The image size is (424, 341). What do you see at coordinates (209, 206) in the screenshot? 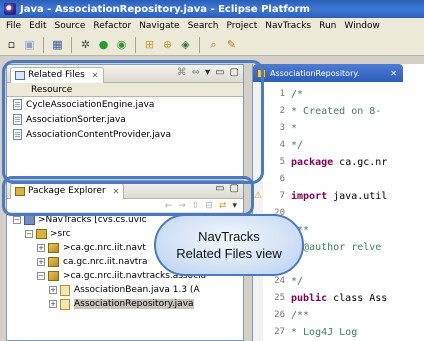
I see `collapse-all-icon: ⊟` at bounding box center [209, 206].